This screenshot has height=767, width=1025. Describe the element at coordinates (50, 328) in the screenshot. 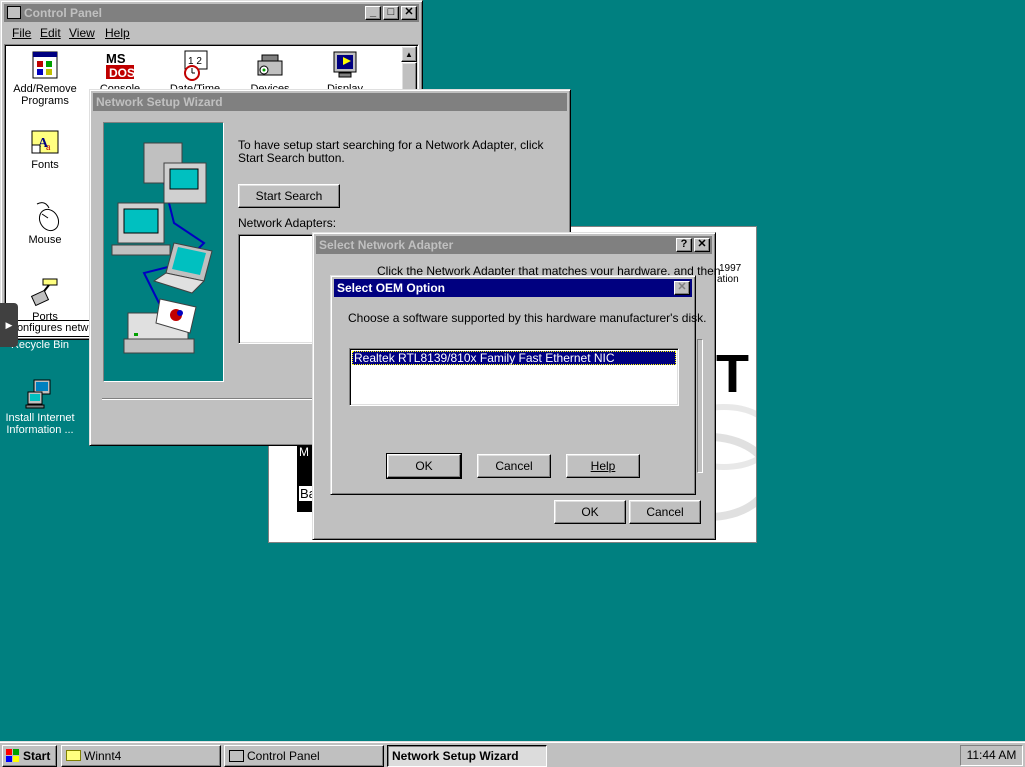

I see `tooltip-text: Configures netwo` at that location.